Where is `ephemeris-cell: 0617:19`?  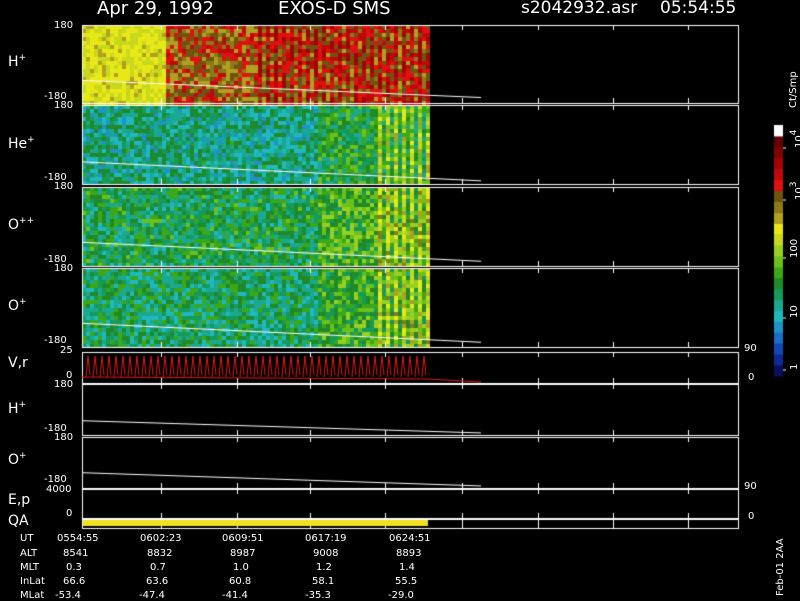
ephemeris-cell: 0617:19 is located at coordinates (326, 538).